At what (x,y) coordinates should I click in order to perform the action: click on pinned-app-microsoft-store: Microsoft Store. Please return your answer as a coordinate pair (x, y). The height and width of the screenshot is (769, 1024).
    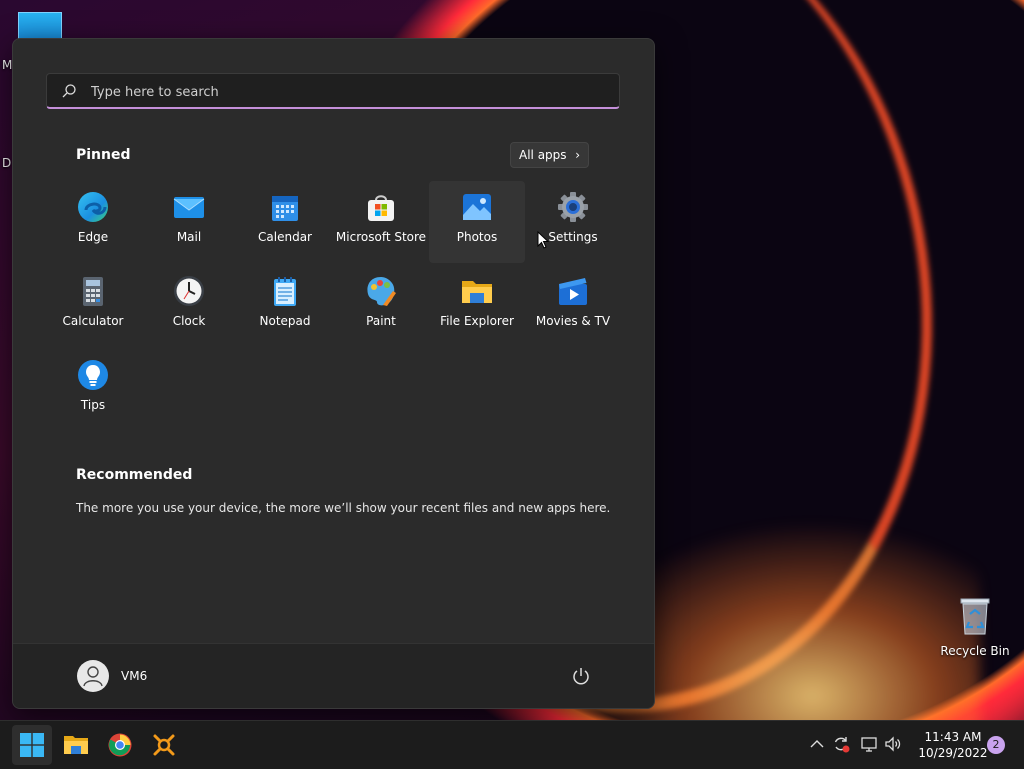
    Looking at the image, I should click on (381, 222).